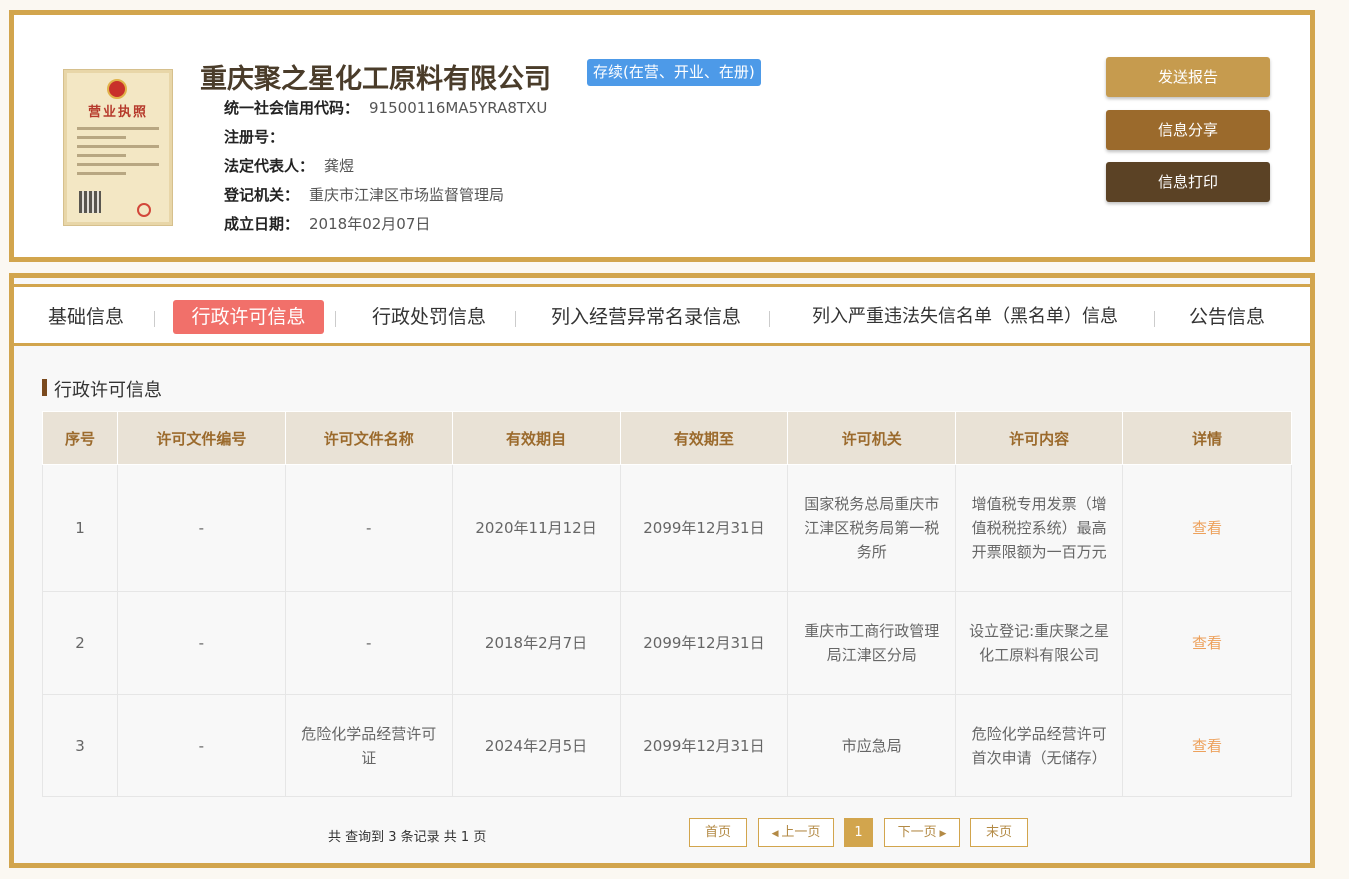 The height and width of the screenshot is (879, 1349). What do you see at coordinates (201, 438) in the screenshot?
I see `column-header: 许可文件编号` at bounding box center [201, 438].